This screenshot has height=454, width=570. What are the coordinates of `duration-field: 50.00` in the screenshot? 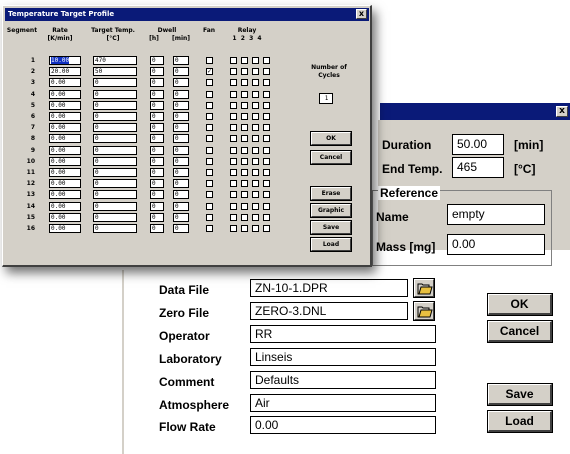 It's located at (478, 144).